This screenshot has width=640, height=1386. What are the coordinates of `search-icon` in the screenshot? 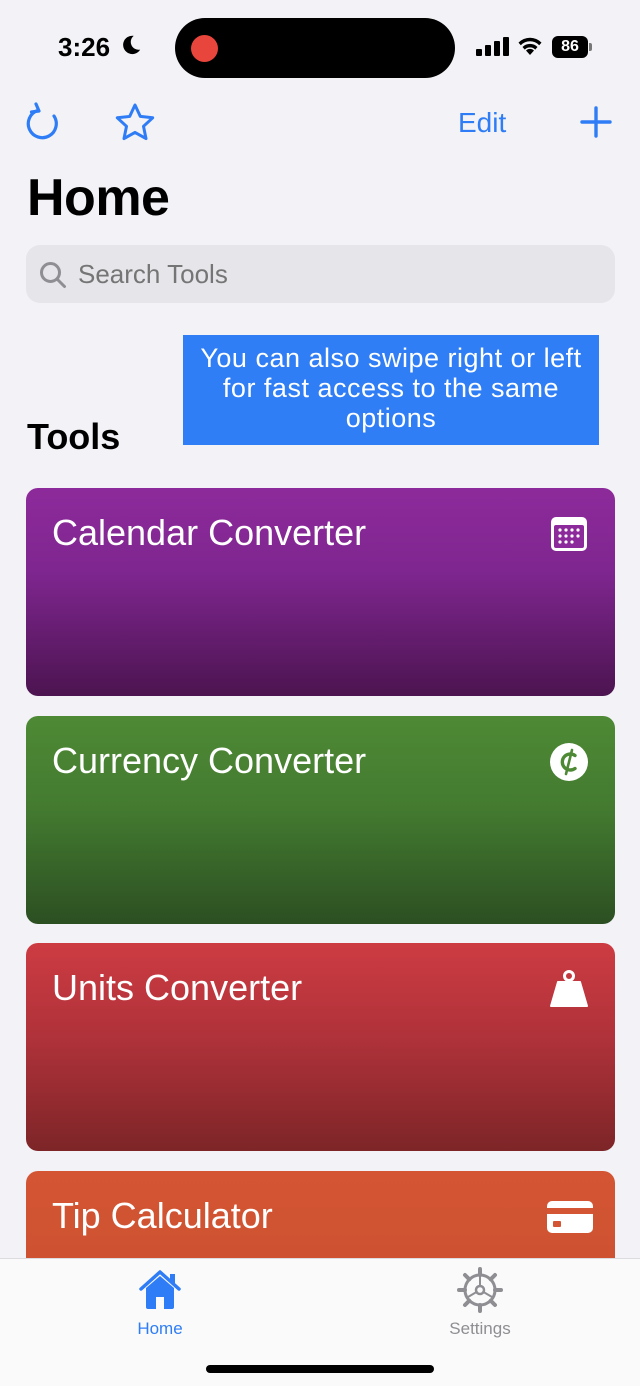 It's located at (53, 275).